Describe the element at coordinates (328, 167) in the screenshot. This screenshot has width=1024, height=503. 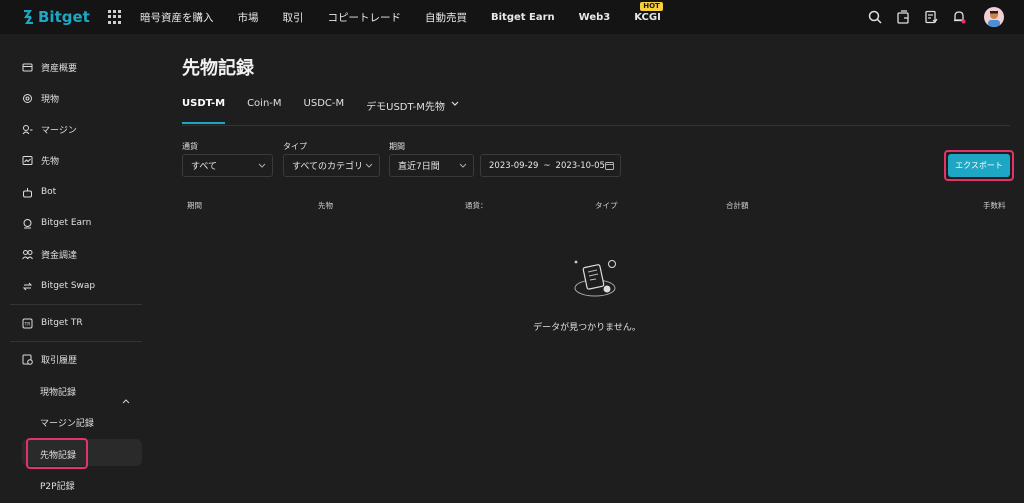
I see `type-select-value: すべてのカテゴリ` at that location.